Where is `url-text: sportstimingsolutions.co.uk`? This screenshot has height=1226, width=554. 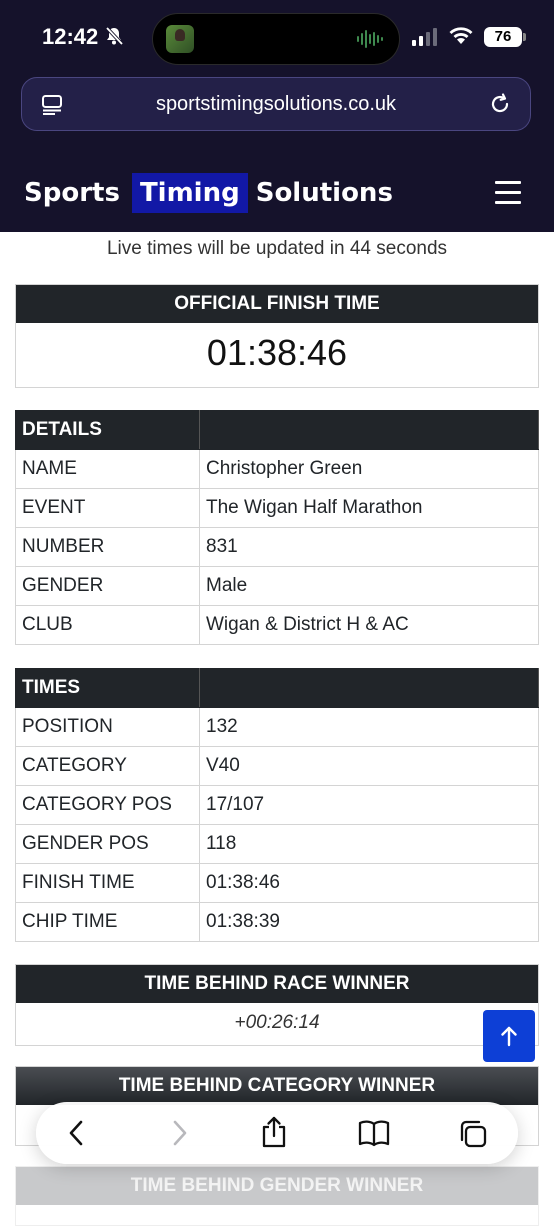
url-text: sportstimingsolutions.co.uk is located at coordinates (276, 104).